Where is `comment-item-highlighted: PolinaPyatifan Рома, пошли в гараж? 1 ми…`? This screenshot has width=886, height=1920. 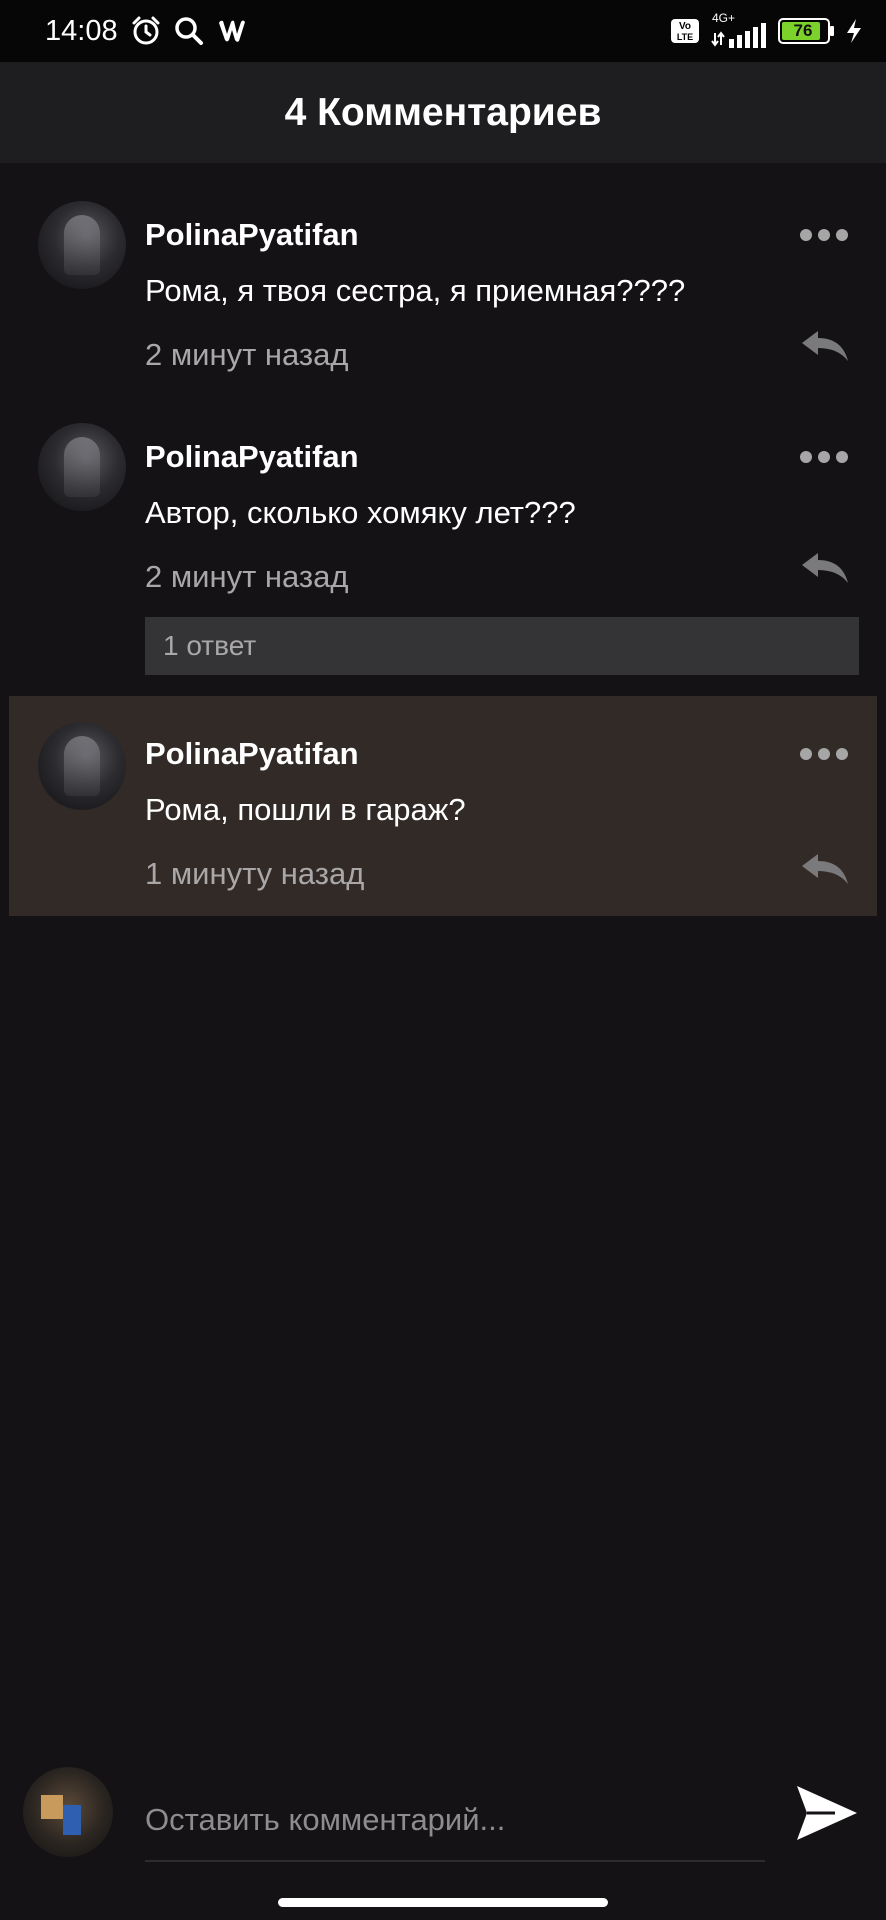
comment-item-highlighted: PolinaPyatifan Рома, пошли в гараж? 1 ми… is located at coordinates (443, 806).